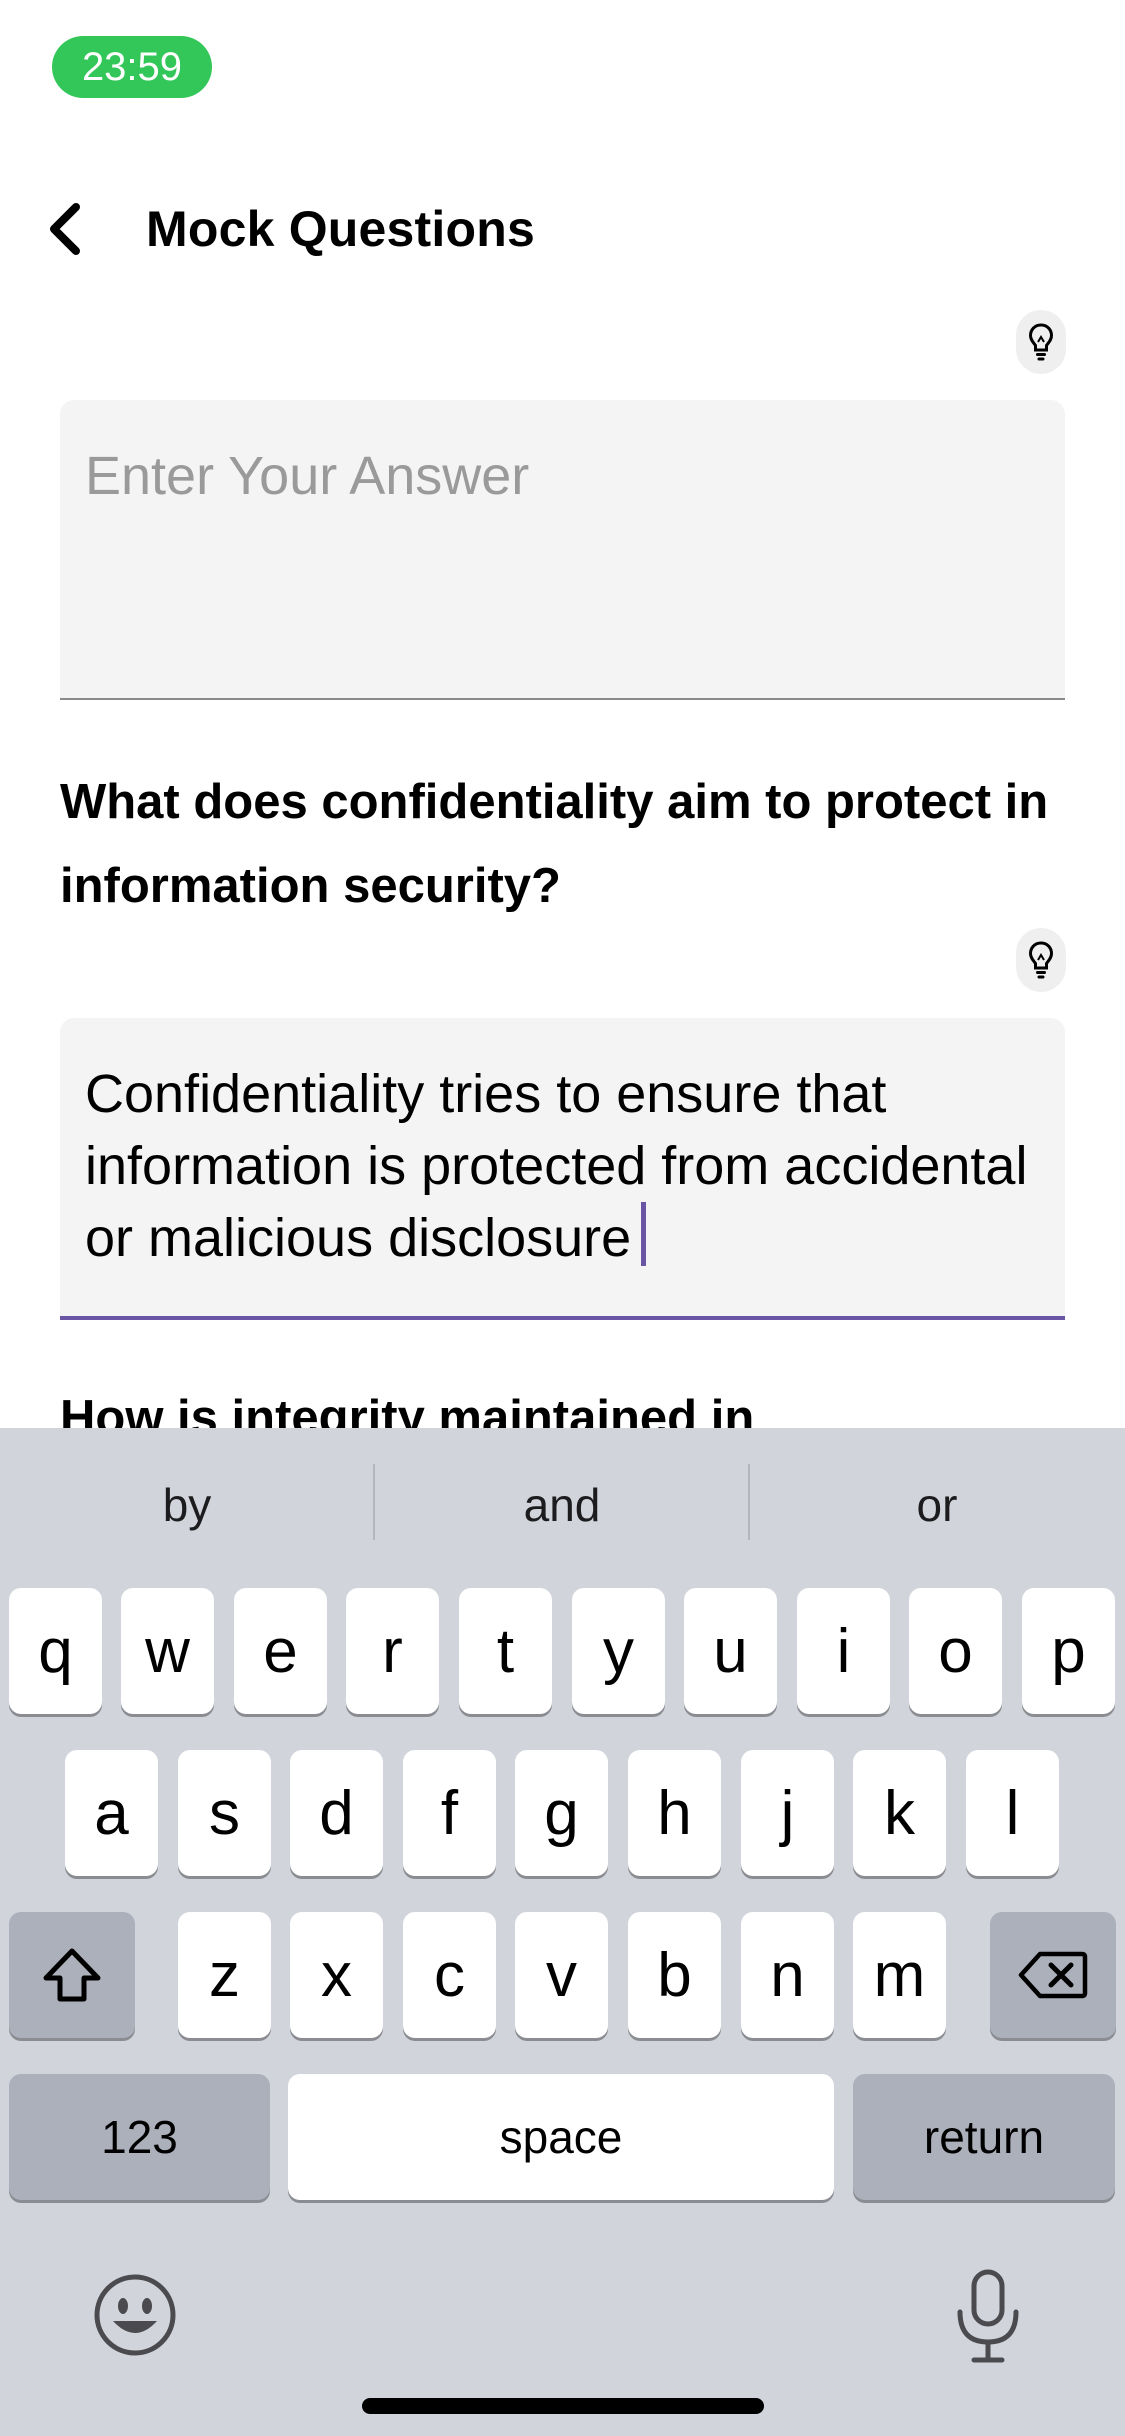 The height and width of the screenshot is (2436, 1125). Describe the element at coordinates (340, 229) in the screenshot. I see `page-title: Mock Questions` at that location.